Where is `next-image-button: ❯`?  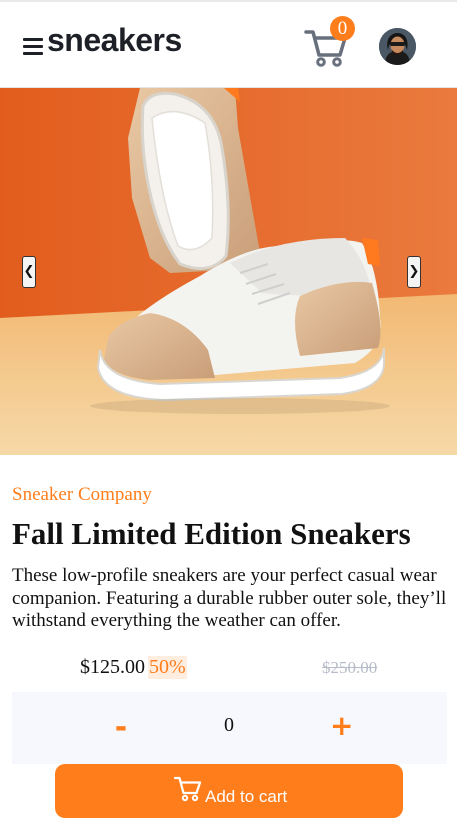 next-image-button: ❯ is located at coordinates (414, 272).